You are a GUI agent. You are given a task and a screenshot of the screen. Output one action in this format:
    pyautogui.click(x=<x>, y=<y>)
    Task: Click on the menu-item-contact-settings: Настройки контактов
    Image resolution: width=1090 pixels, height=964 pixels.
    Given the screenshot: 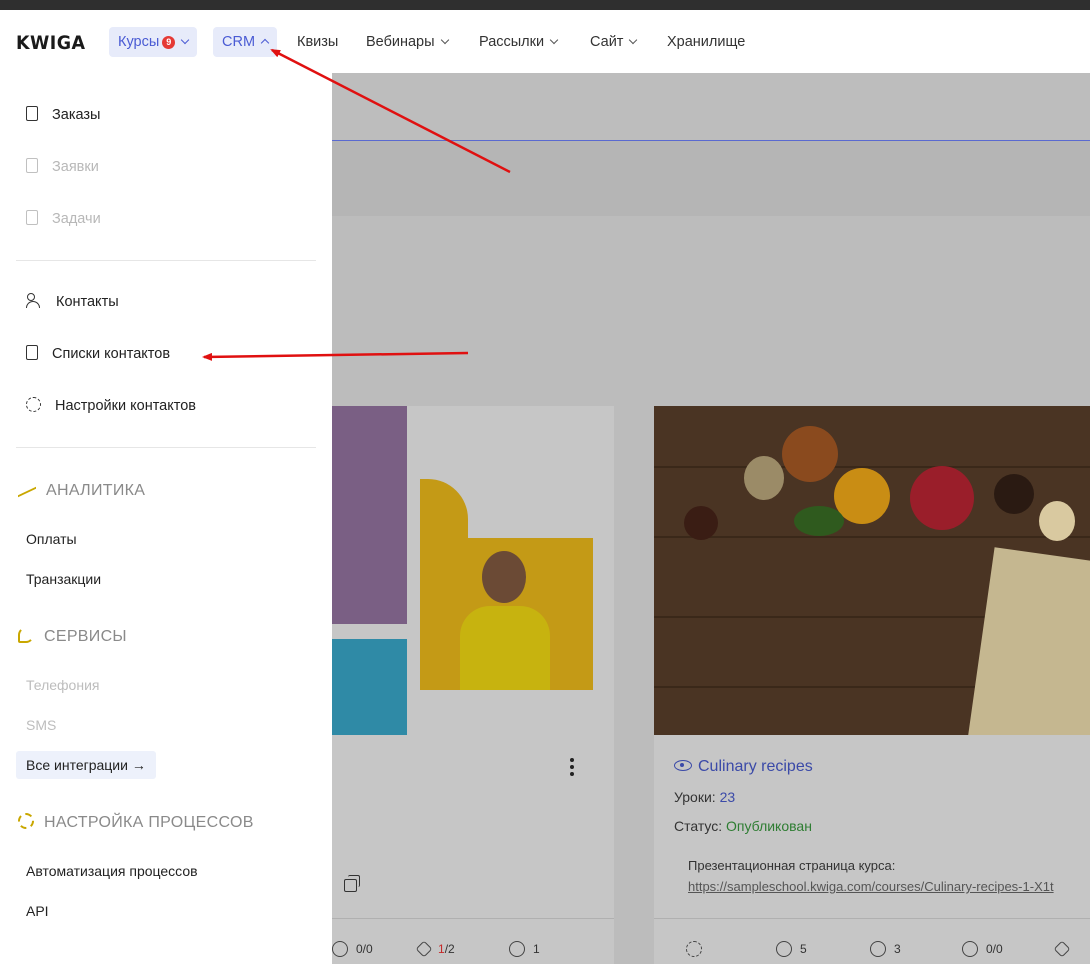 What is the action you would take?
    pyautogui.click(x=111, y=406)
    